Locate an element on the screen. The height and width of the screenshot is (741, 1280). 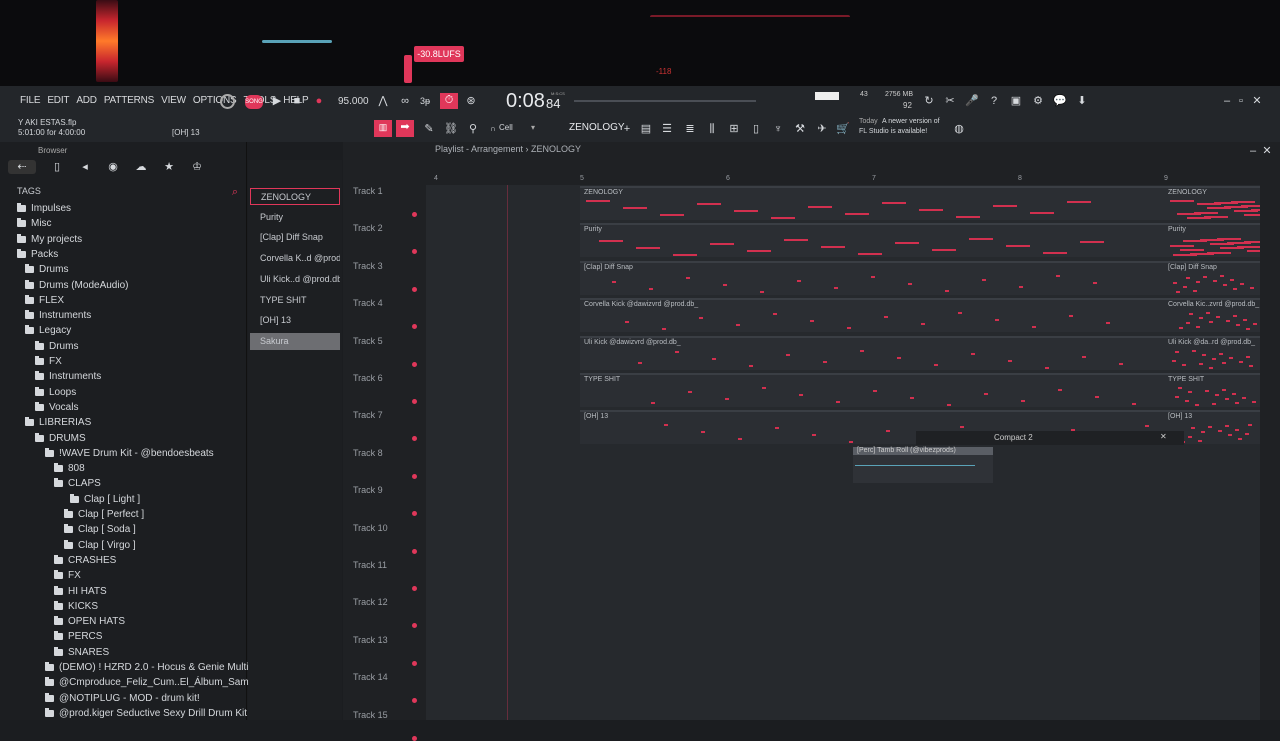
browser-item: KICKS is located at coordinates (76, 607).